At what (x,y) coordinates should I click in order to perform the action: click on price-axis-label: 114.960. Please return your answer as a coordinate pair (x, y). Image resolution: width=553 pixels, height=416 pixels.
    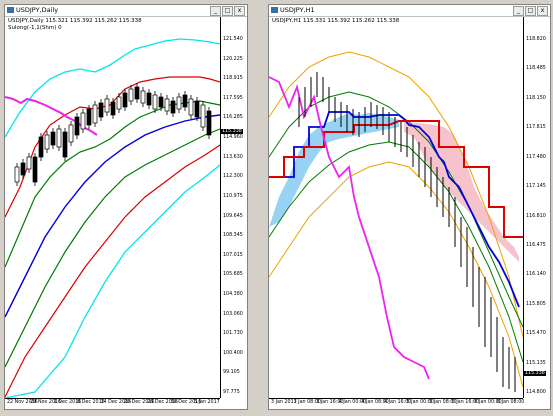
    Looking at the image, I should click on (233, 138).